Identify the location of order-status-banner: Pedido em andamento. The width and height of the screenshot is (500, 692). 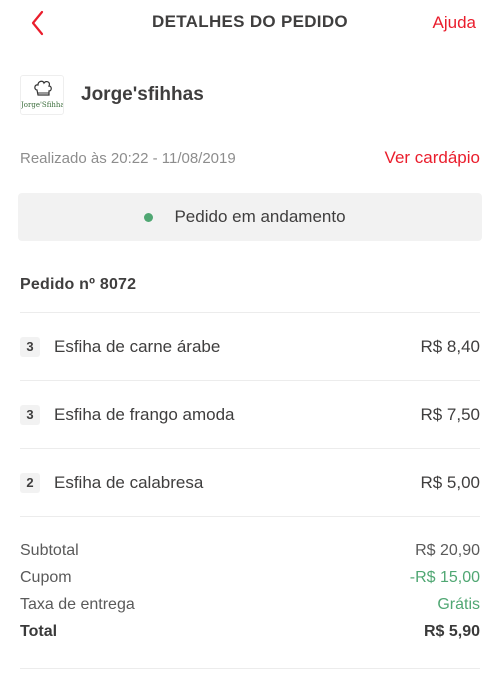
(250, 217).